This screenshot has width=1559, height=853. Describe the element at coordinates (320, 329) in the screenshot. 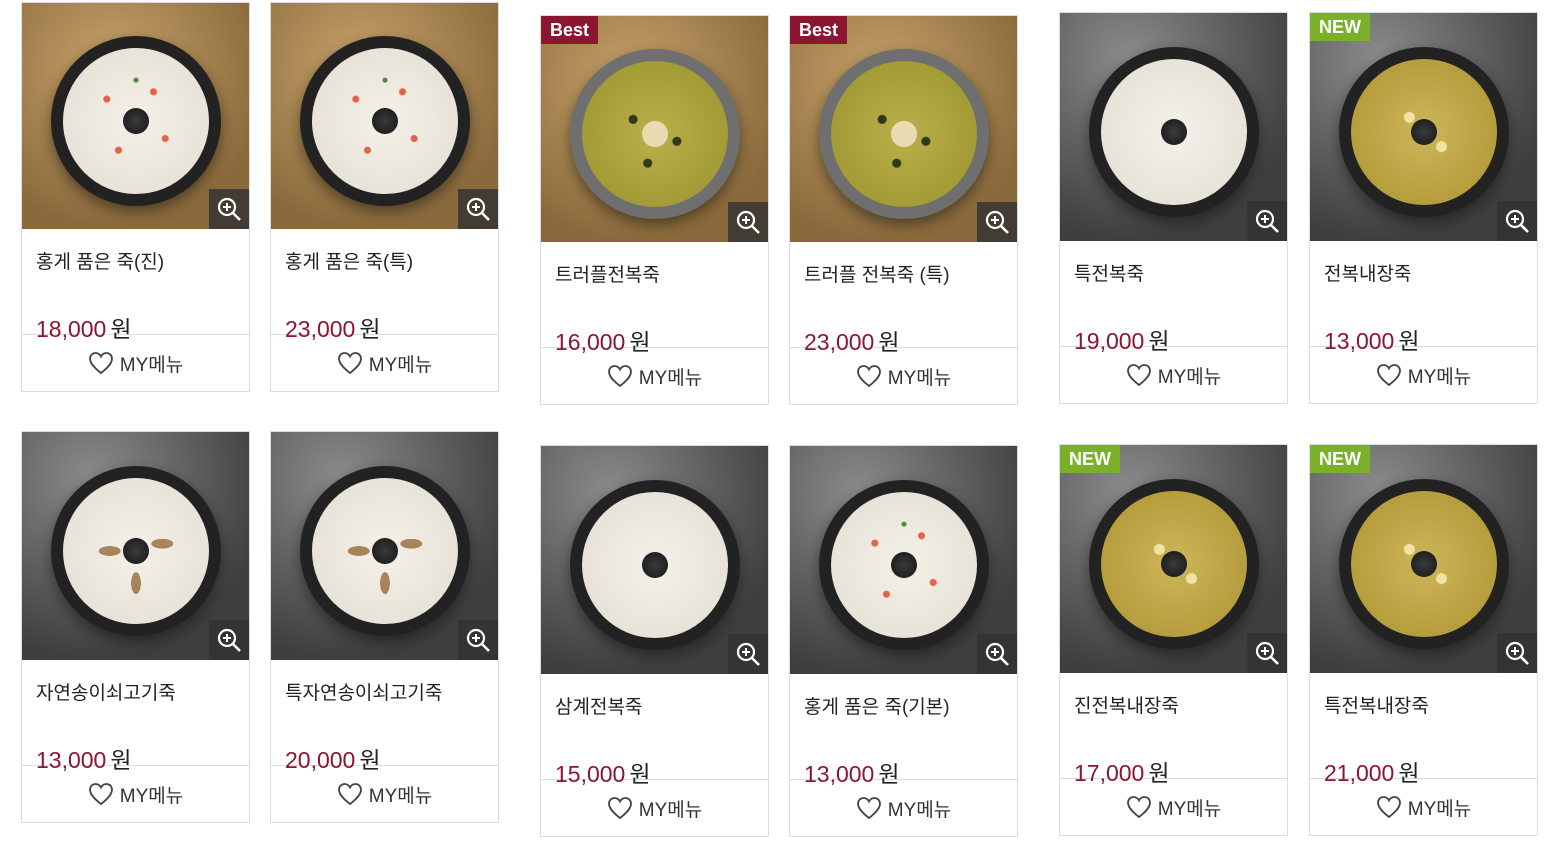

I see `price-value: 23,000` at that location.